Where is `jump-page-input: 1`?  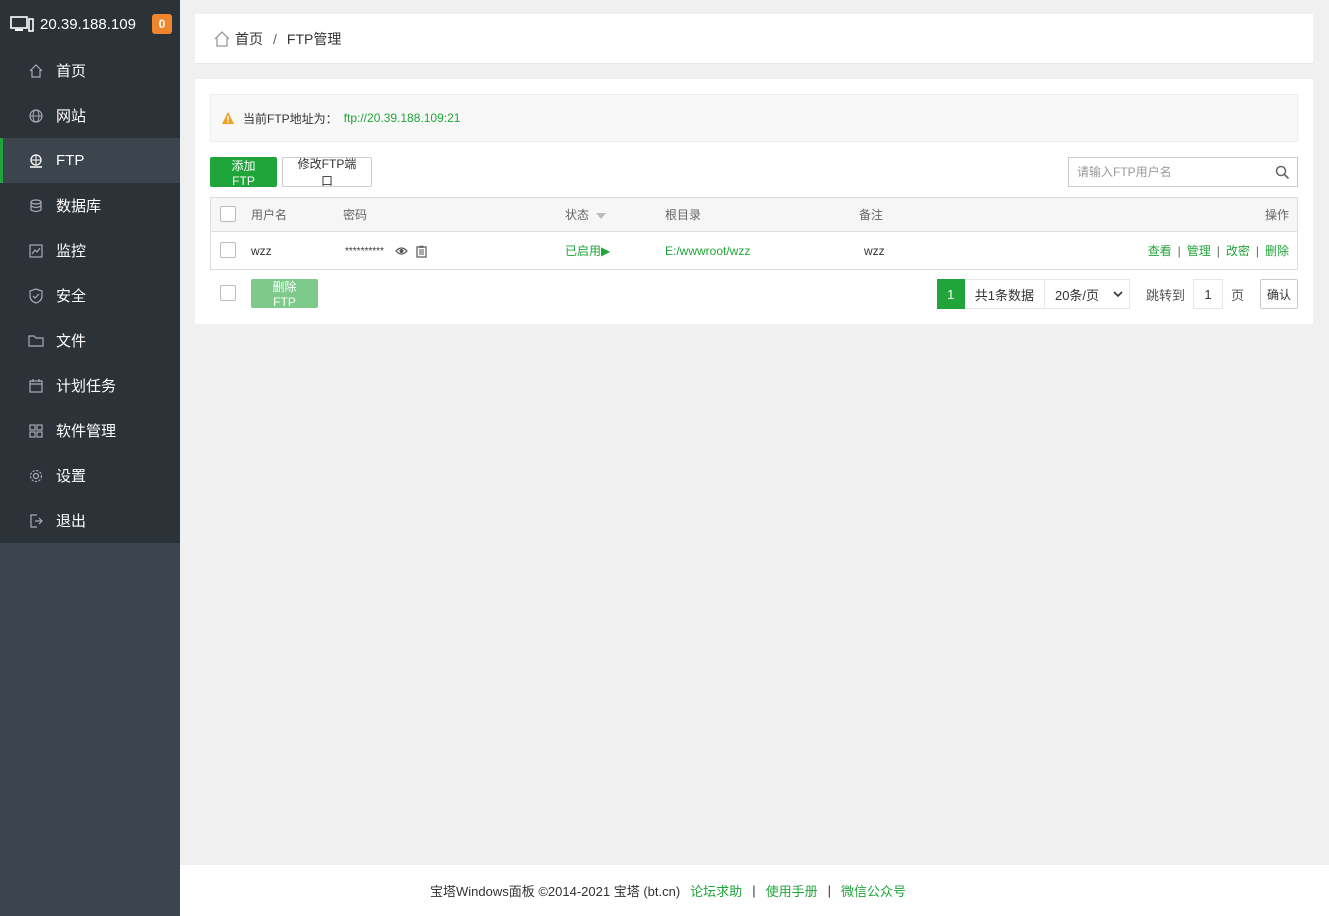
jump-page-input: 1 is located at coordinates (1207, 294).